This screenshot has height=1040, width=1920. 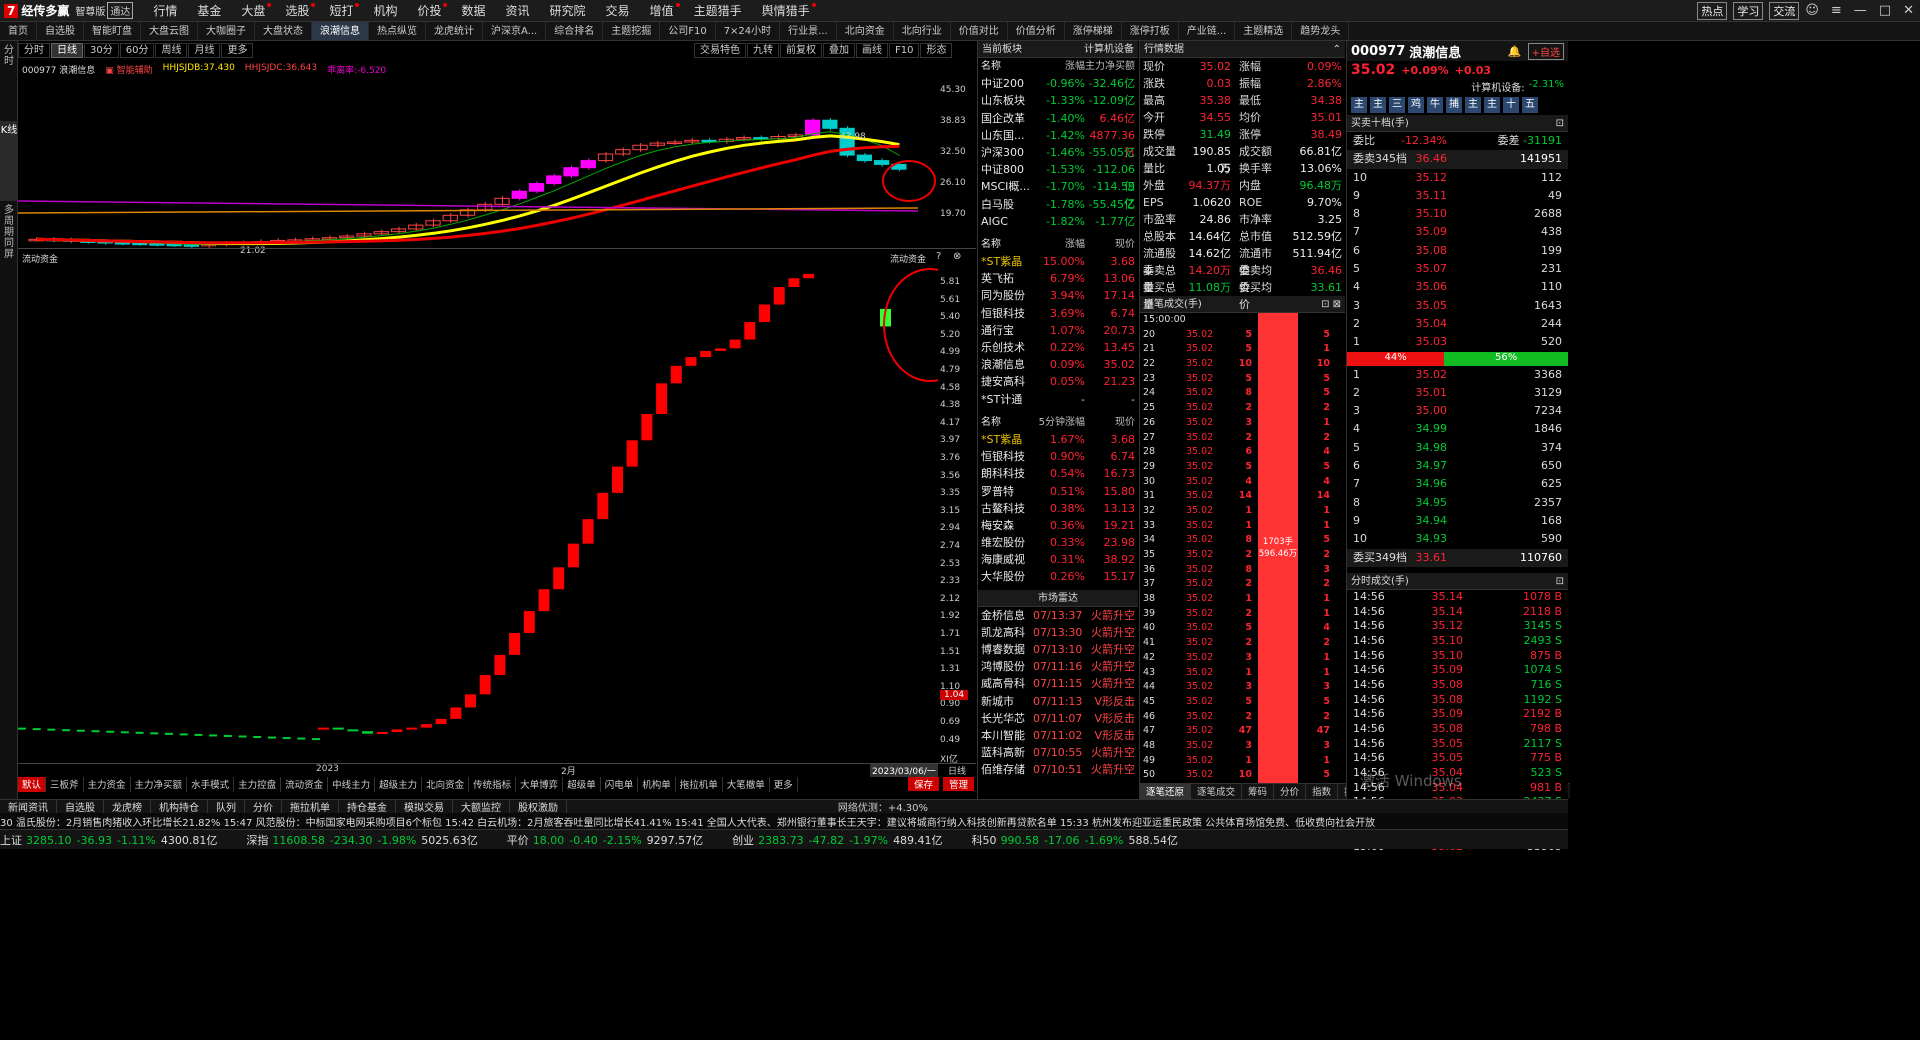 What do you see at coordinates (1077, 840) in the screenshot?
I see `index-item: 科50 990.58 -17.06 -1.69% 588.54亿` at bounding box center [1077, 840].